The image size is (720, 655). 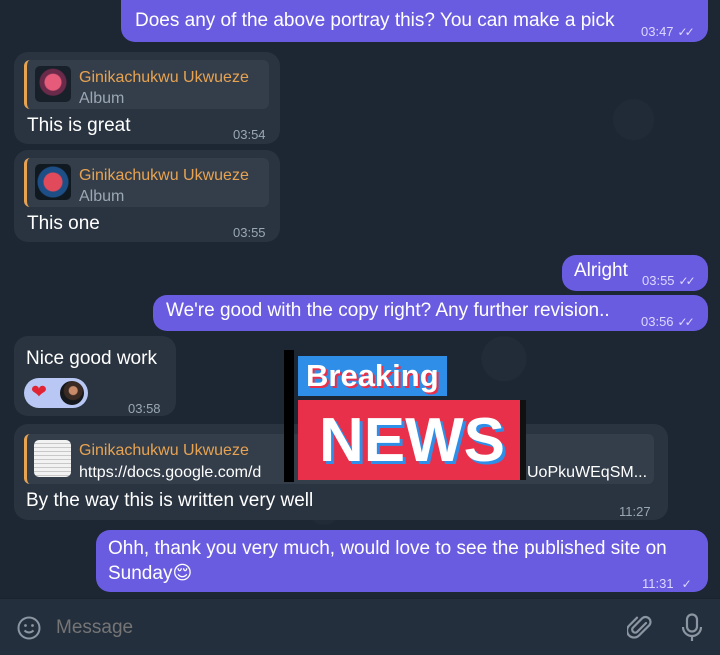 I want to click on message-time: 11:27, so click(x=635, y=511).